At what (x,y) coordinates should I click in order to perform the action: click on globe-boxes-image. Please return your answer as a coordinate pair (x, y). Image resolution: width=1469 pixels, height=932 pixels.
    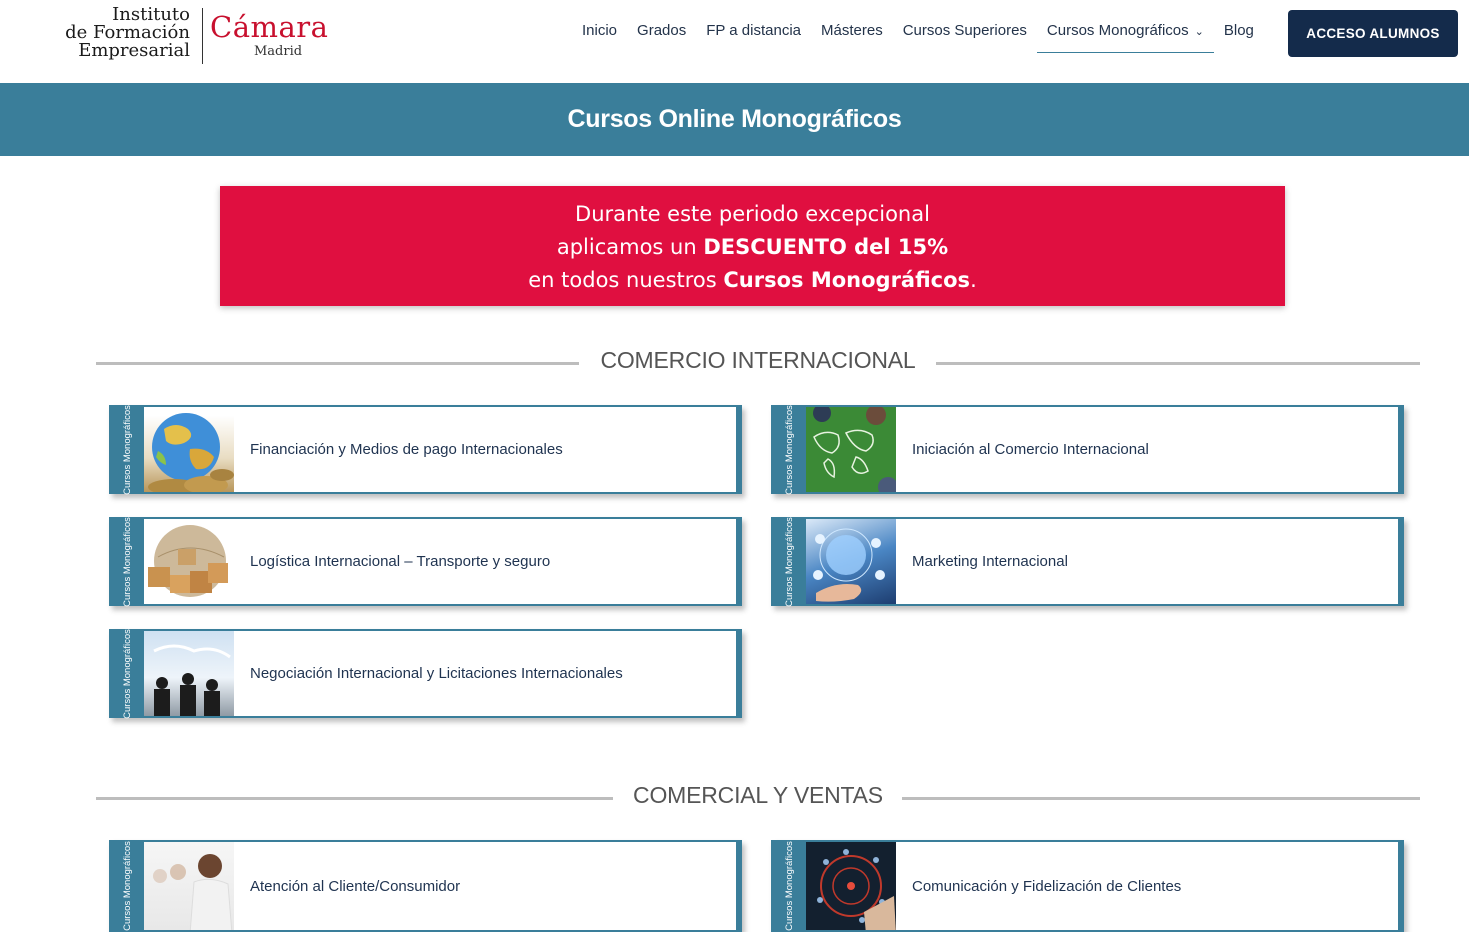
    Looking at the image, I should click on (189, 561).